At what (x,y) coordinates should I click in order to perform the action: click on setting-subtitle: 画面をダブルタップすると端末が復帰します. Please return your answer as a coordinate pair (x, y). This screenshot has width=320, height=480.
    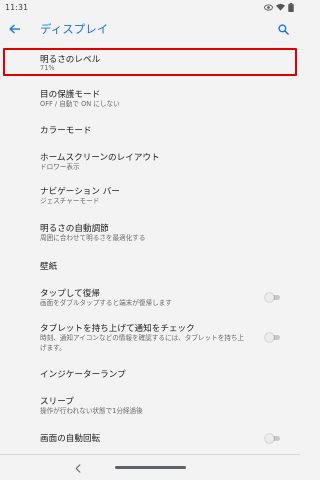
    Looking at the image, I should click on (106, 303).